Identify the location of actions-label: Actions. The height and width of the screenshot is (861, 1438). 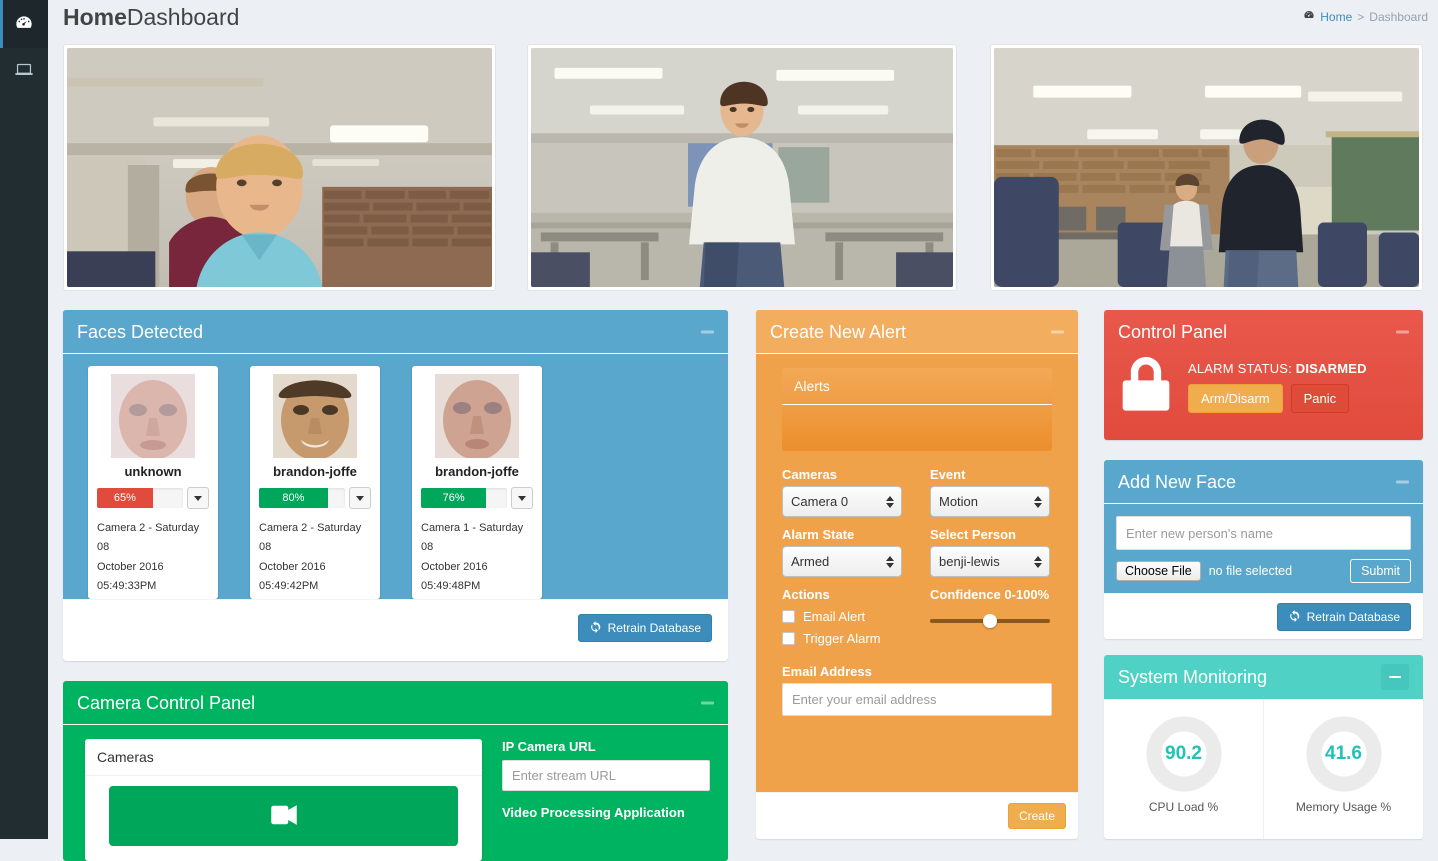
(806, 594).